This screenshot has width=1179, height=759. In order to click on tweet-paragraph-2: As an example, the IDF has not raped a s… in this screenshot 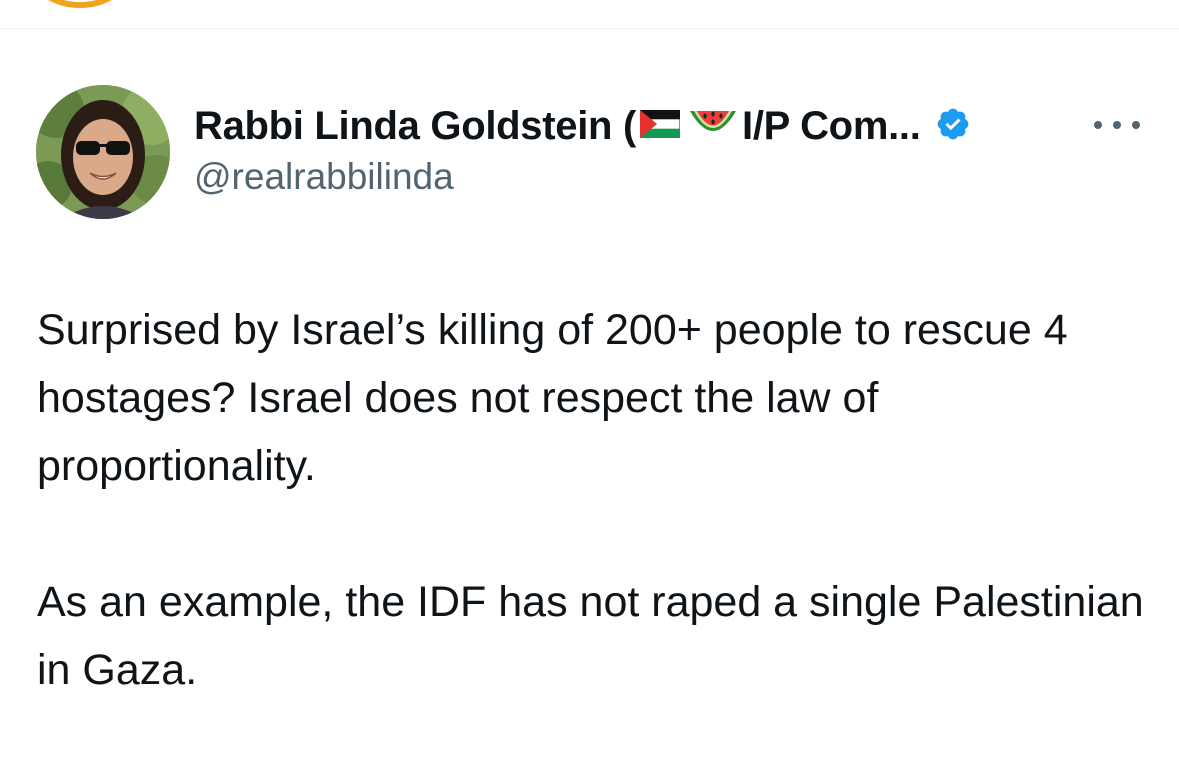, I will do `click(590, 636)`.